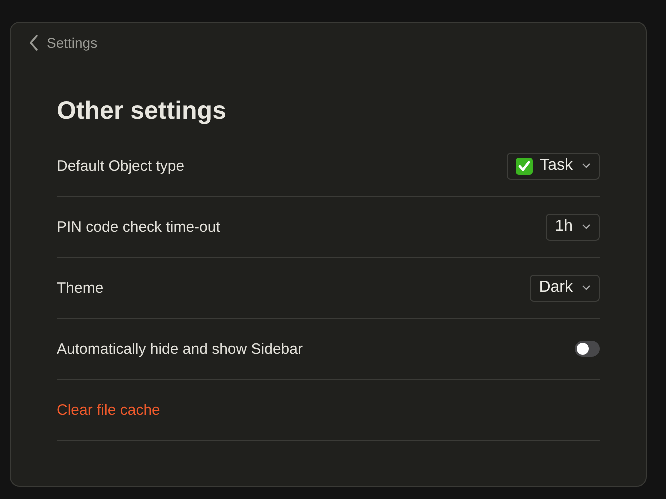 This screenshot has width=666, height=499. I want to click on checkmark-icon, so click(525, 166).